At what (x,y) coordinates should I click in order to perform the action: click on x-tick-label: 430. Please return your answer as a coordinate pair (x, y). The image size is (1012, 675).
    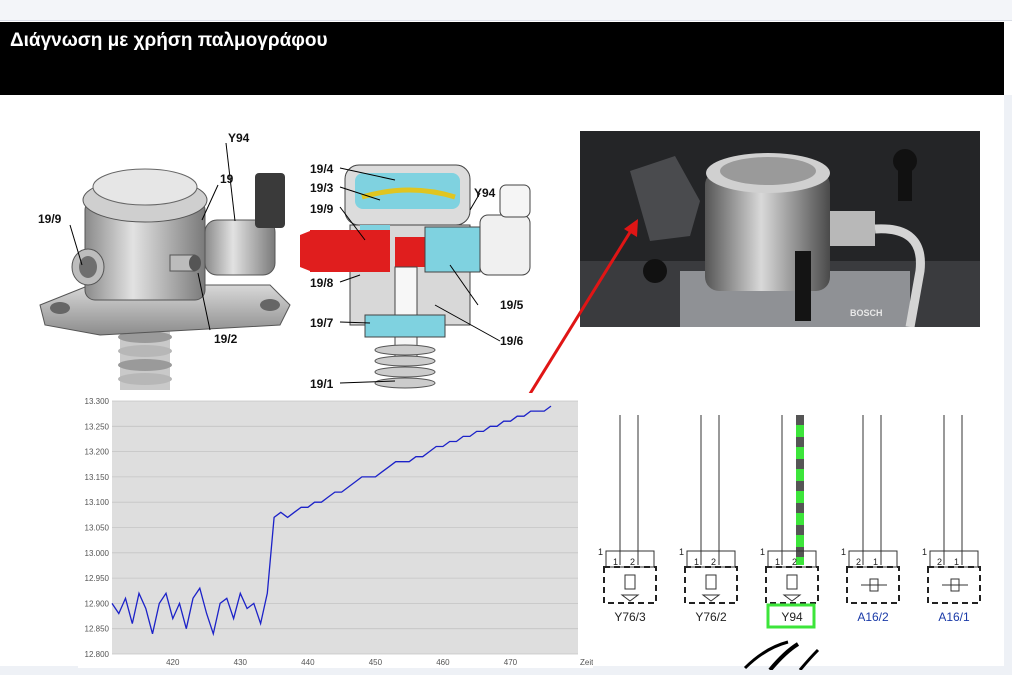
    Looking at the image, I should click on (241, 662).